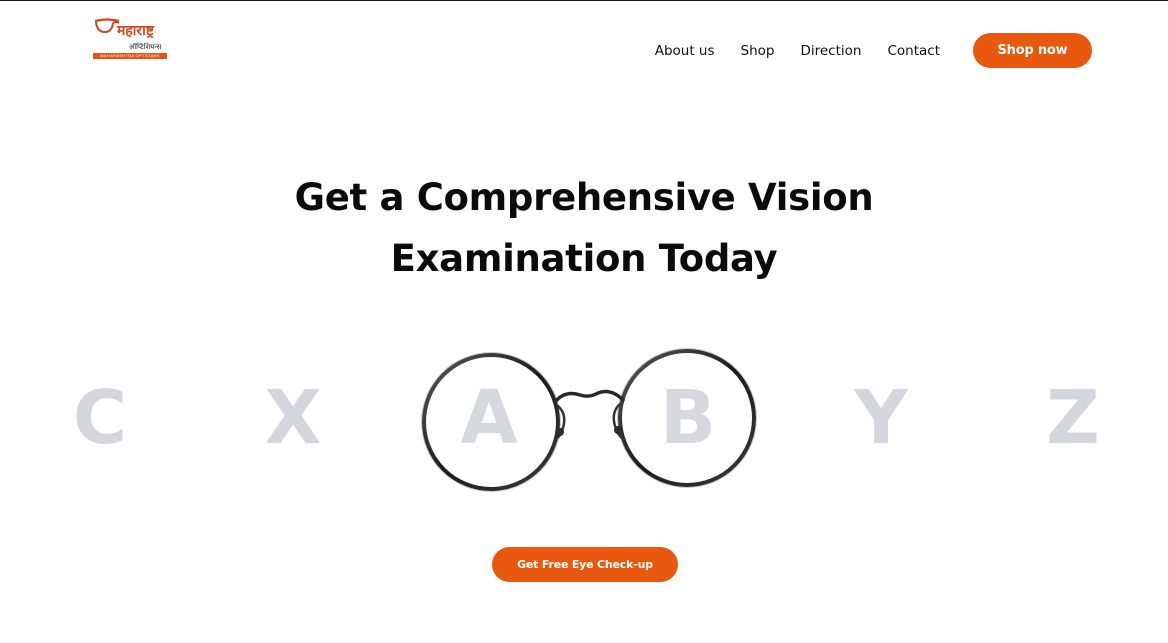 The width and height of the screenshot is (1168, 643). What do you see at coordinates (584, 258) in the screenshot?
I see `hero-title-line-2: Examination Today` at bounding box center [584, 258].